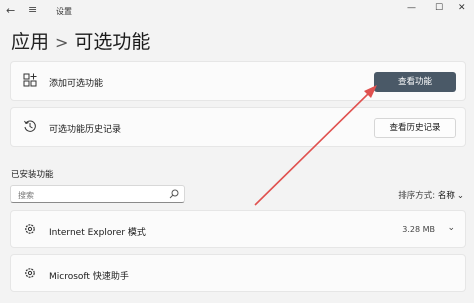 The width and height of the screenshot is (474, 303). Describe the element at coordinates (315, 145) in the screenshot. I see `annotation-arrow` at that location.